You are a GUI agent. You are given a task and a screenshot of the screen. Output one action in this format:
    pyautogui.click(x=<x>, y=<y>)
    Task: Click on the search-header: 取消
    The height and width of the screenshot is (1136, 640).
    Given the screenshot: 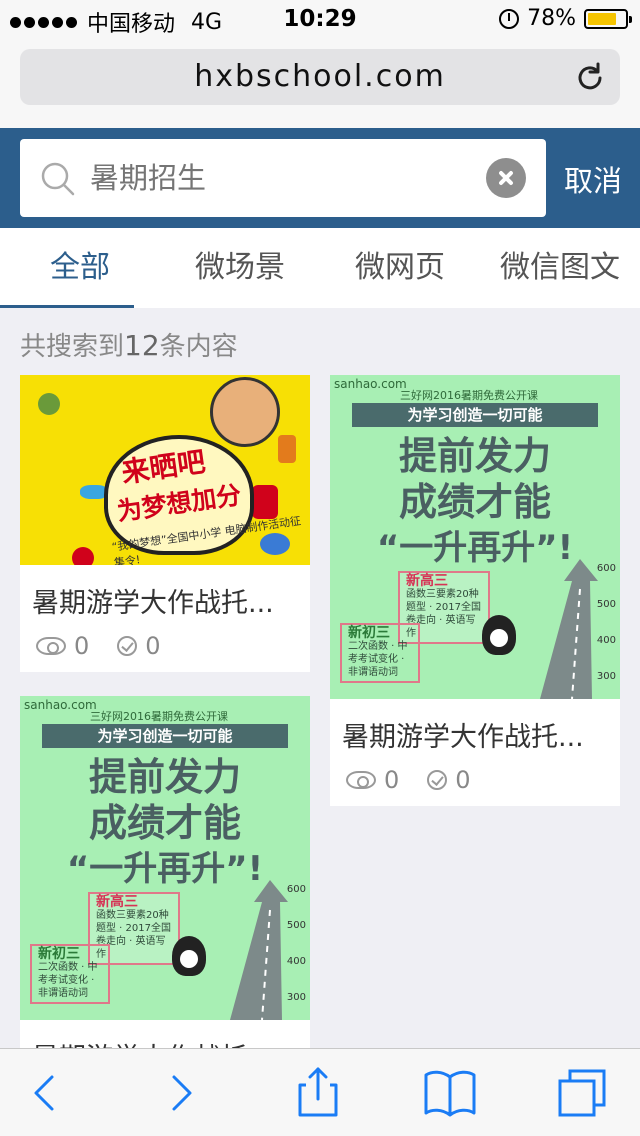 What is the action you would take?
    pyautogui.click(x=320, y=178)
    